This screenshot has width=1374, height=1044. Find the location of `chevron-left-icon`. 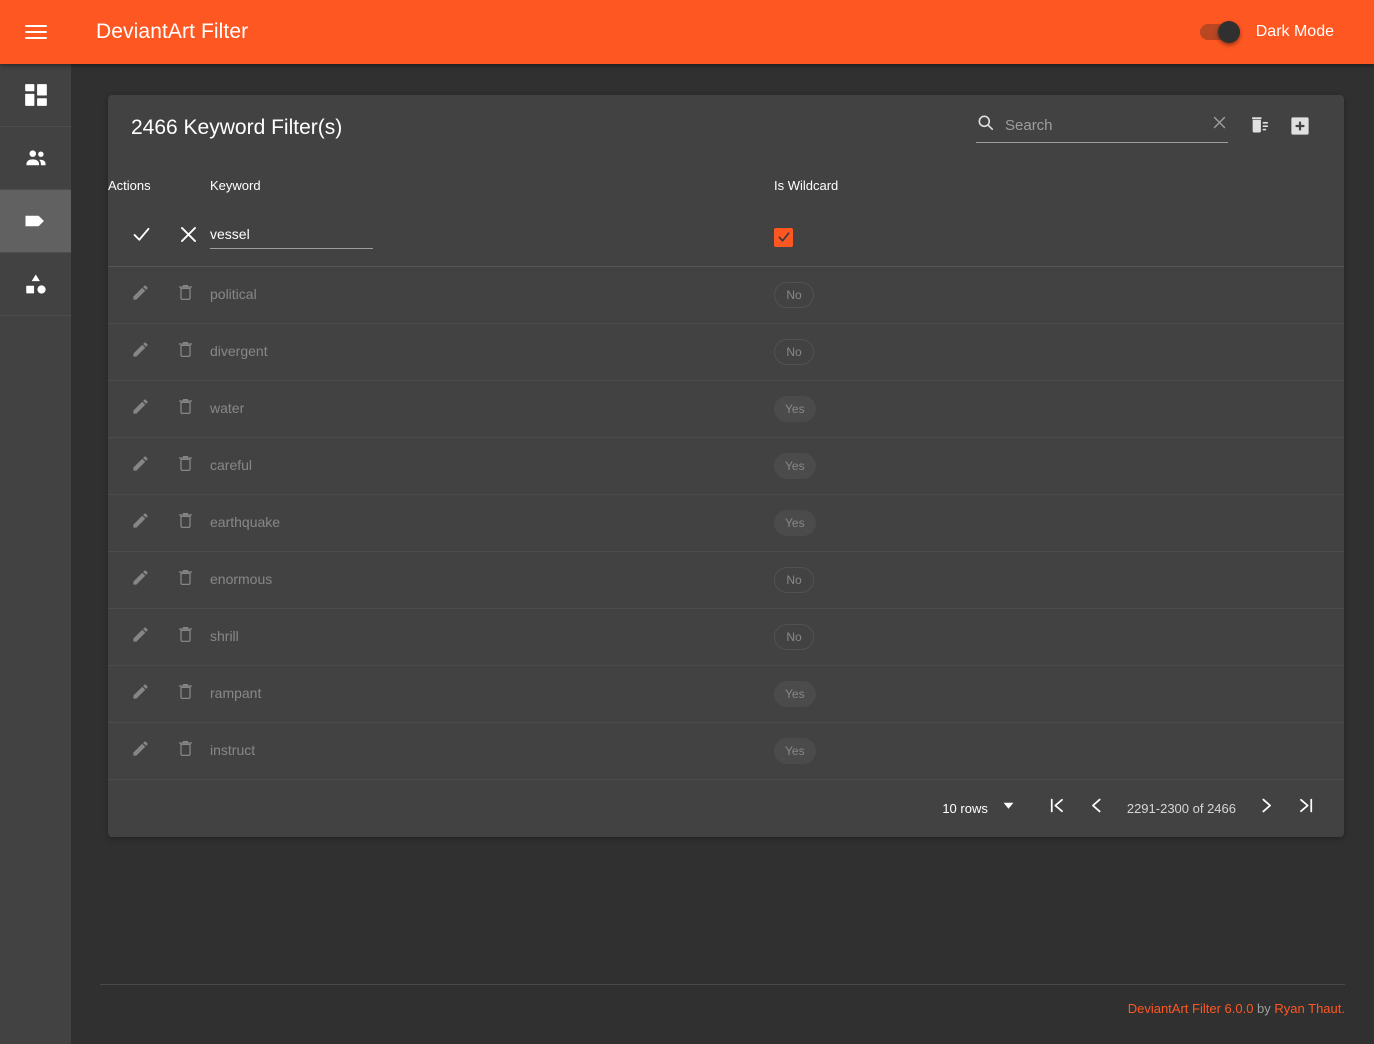

chevron-left-icon is located at coordinates (1096, 808).